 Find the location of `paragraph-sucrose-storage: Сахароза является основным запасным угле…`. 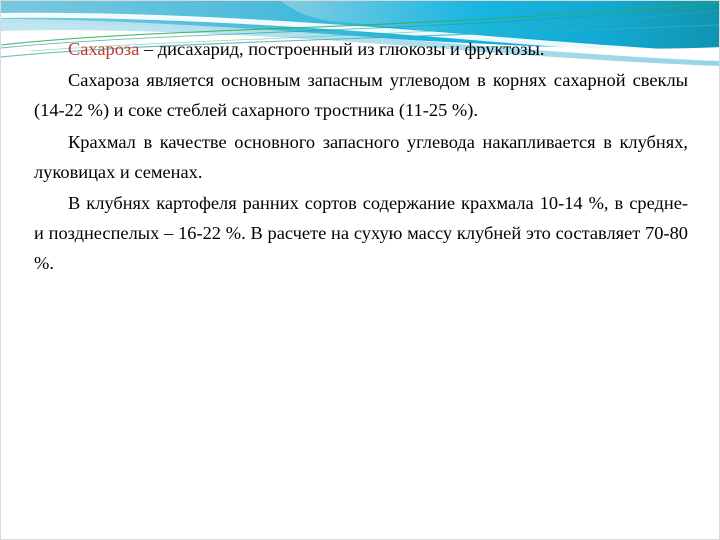

paragraph-sucrose-storage: Сахароза является основным запасным угле… is located at coordinates (361, 95).